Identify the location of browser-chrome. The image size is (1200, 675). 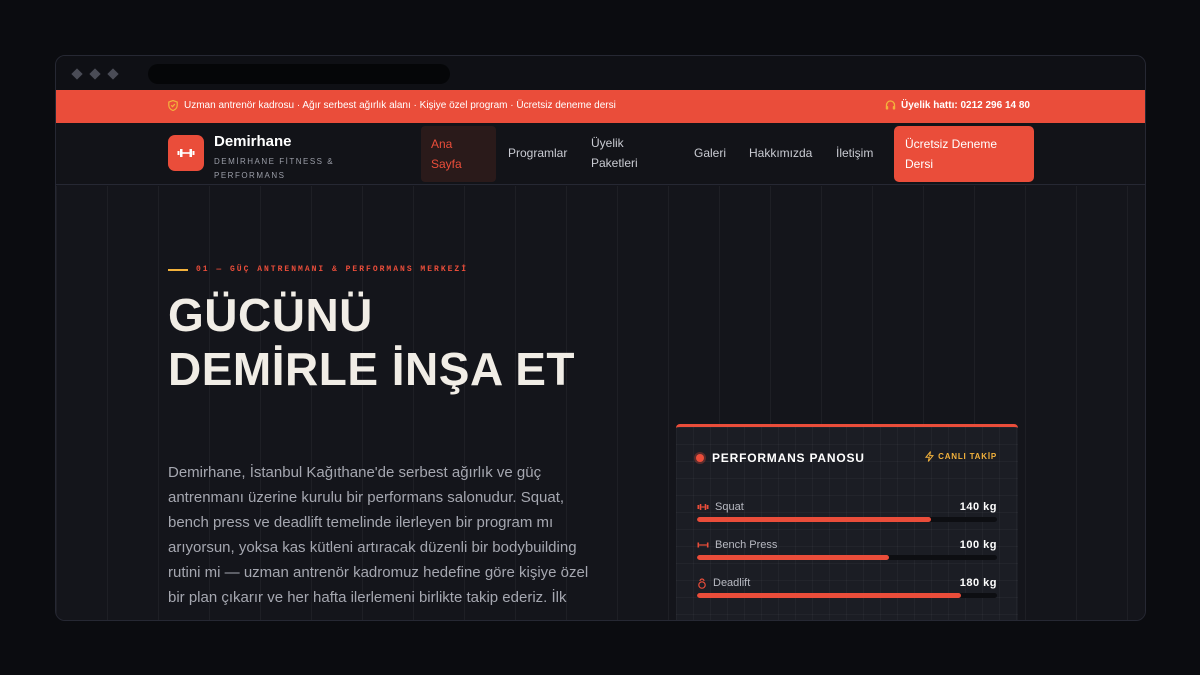
(600, 73).